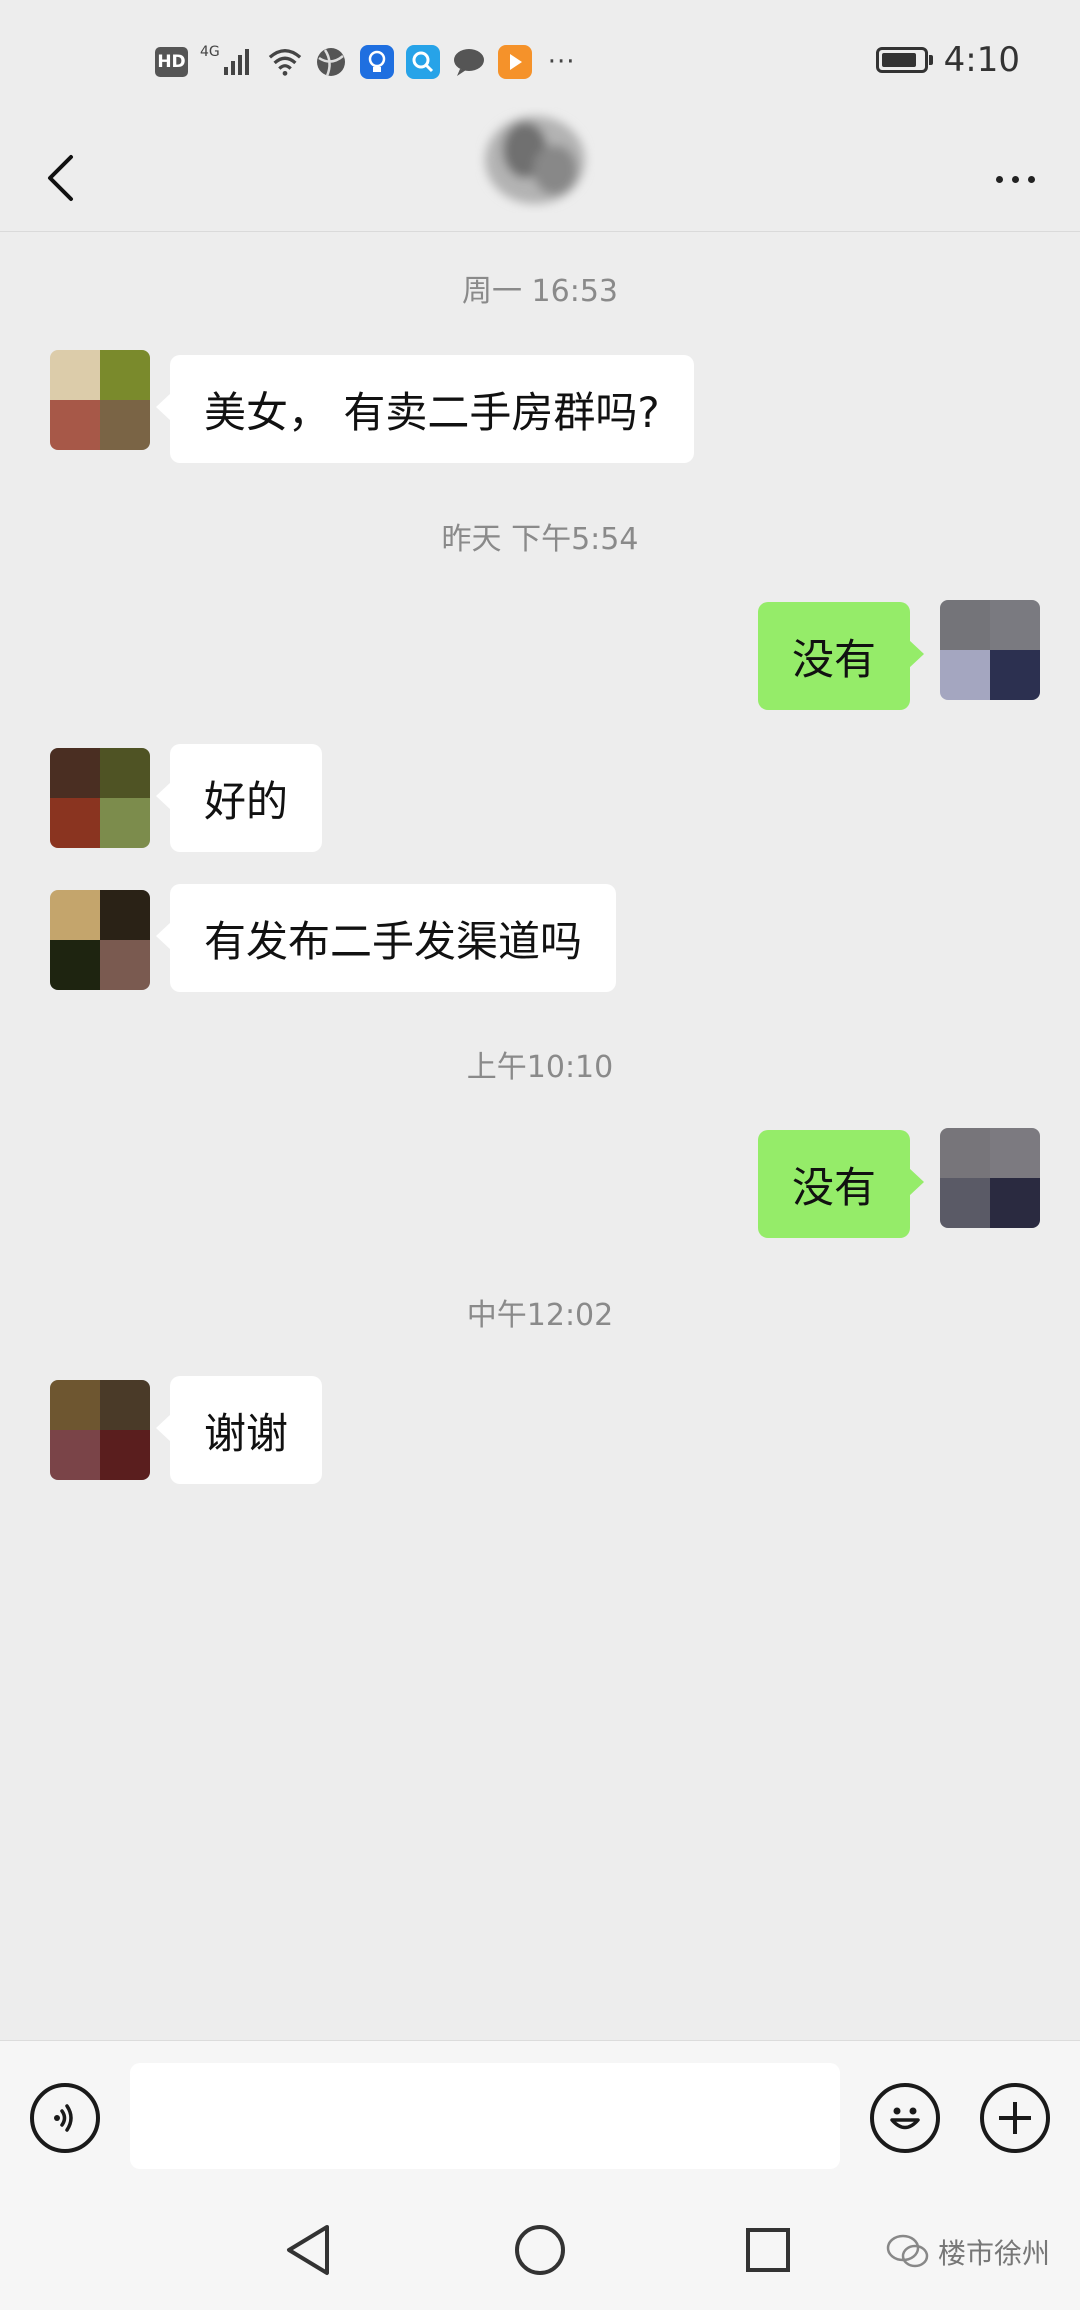  I want to click on signal-icon, so click(239, 62).